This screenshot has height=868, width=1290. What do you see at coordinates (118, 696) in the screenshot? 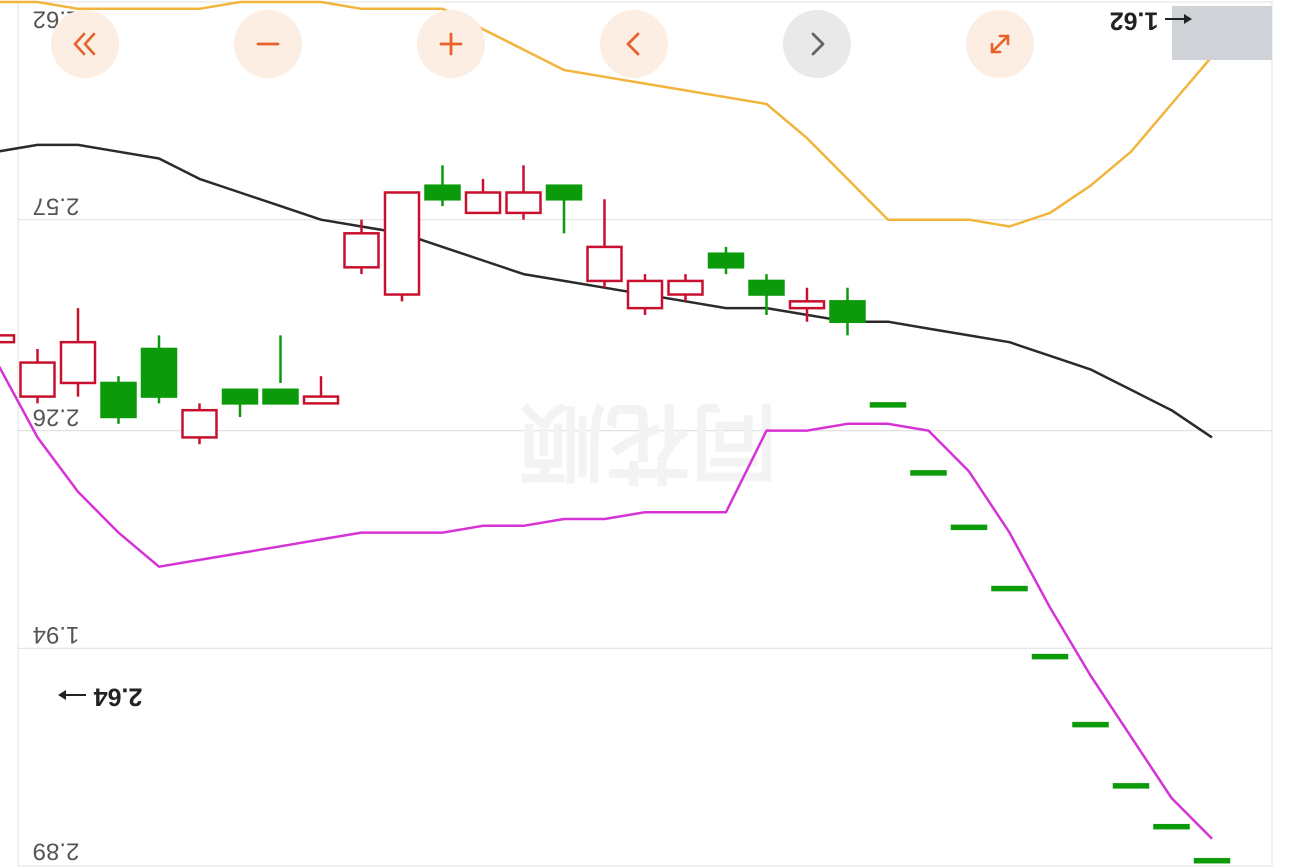
I see `low-marker: 2.64` at bounding box center [118, 696].